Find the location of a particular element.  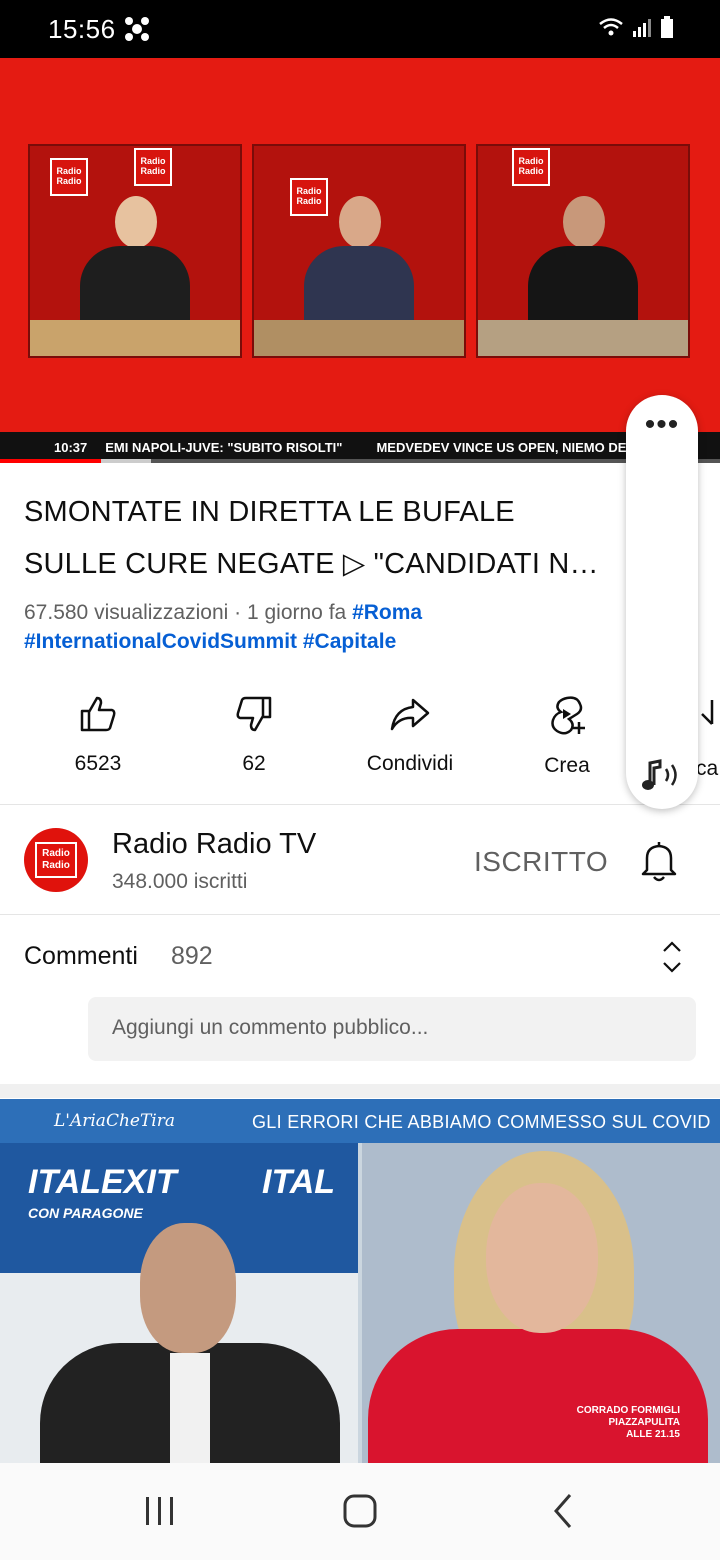

home-icon is located at coordinates (360, 1511).